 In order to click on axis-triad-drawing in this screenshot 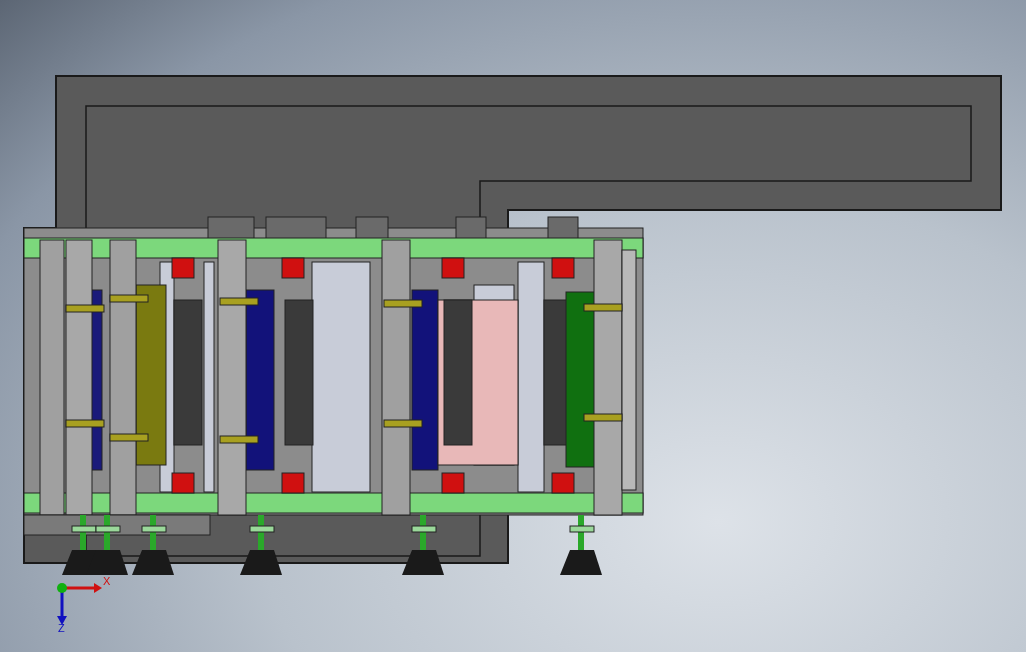, I will do `click(79, 604)`.